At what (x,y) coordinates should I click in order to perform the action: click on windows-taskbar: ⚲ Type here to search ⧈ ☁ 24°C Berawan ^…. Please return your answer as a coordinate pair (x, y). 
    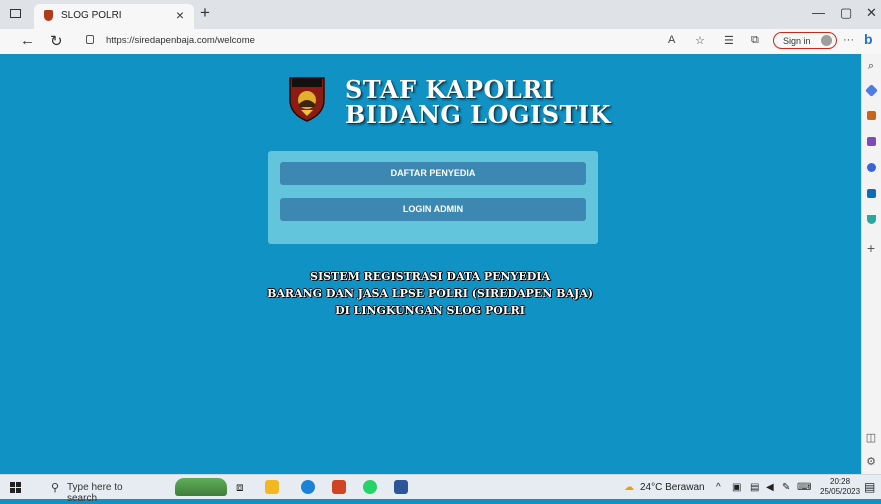
    Looking at the image, I should click on (440, 489).